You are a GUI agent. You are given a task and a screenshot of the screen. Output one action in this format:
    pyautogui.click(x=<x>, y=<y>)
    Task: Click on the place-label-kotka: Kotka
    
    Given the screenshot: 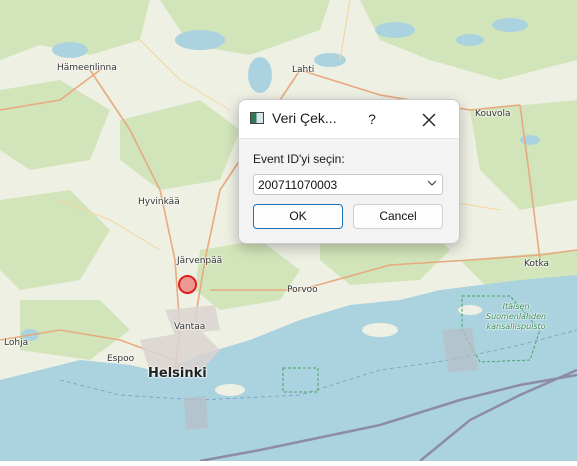 What is the action you would take?
    pyautogui.click(x=537, y=264)
    